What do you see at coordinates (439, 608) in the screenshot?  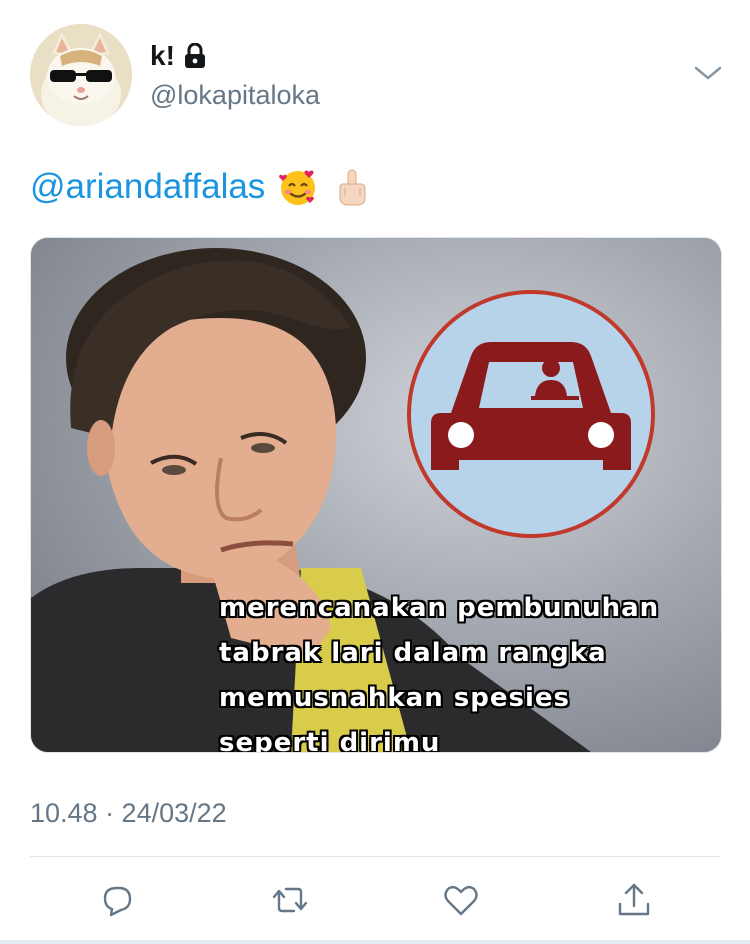 I see `caption-line: merencanakan pembunuhan` at bounding box center [439, 608].